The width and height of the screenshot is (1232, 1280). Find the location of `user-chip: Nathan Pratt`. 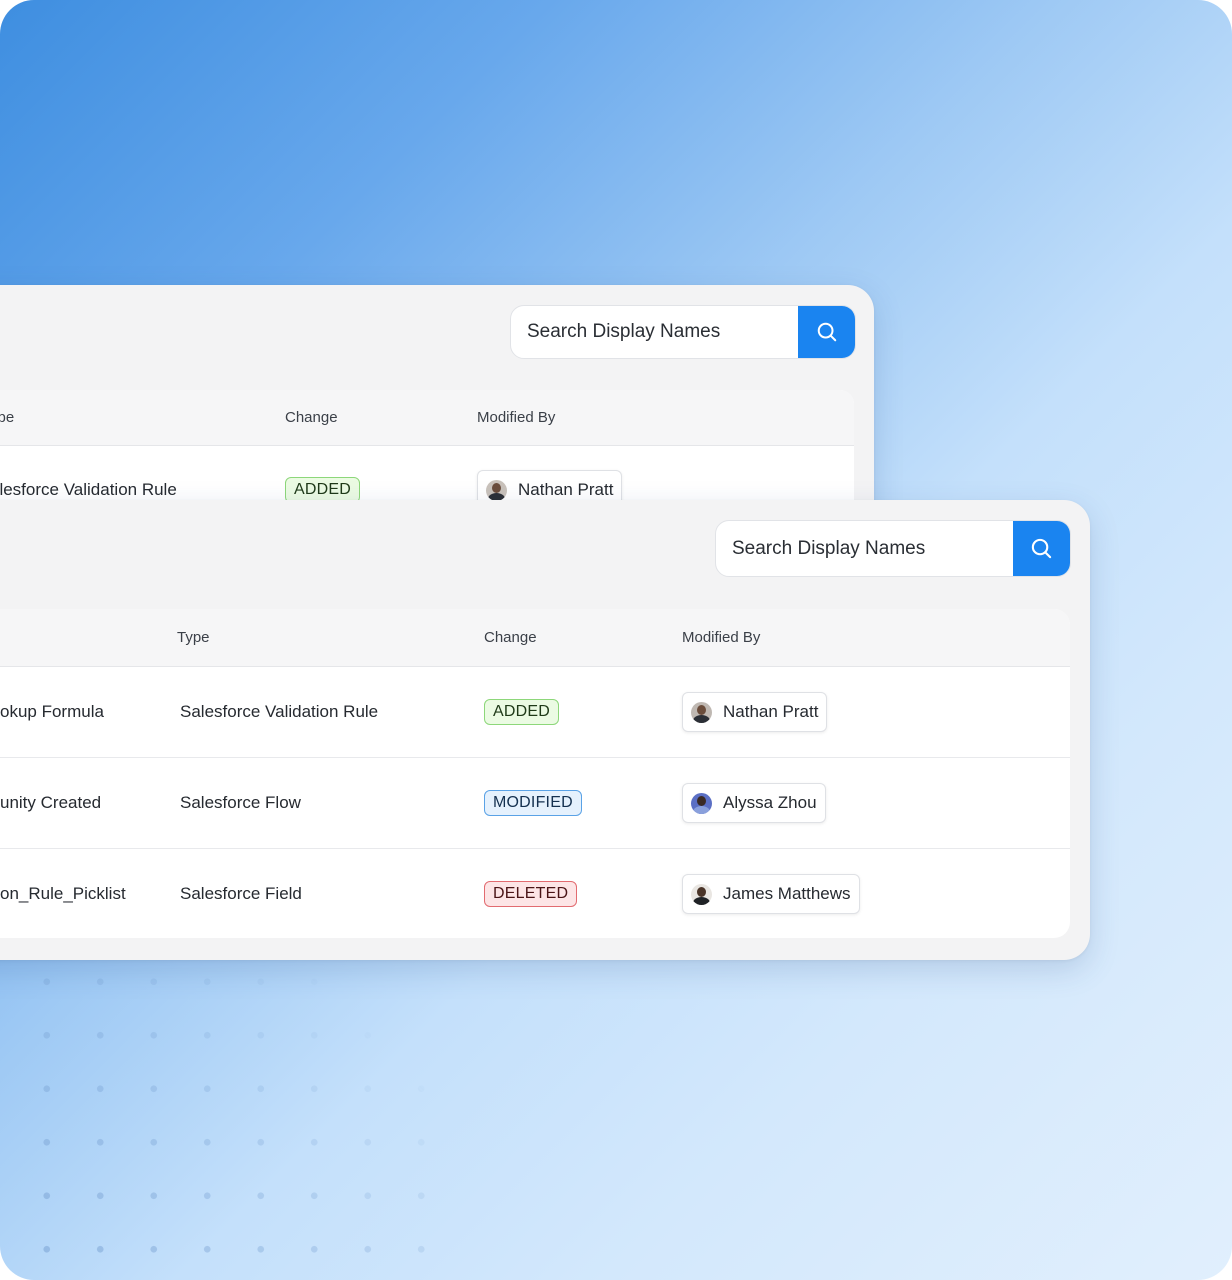

user-chip: Nathan Pratt is located at coordinates (755, 712).